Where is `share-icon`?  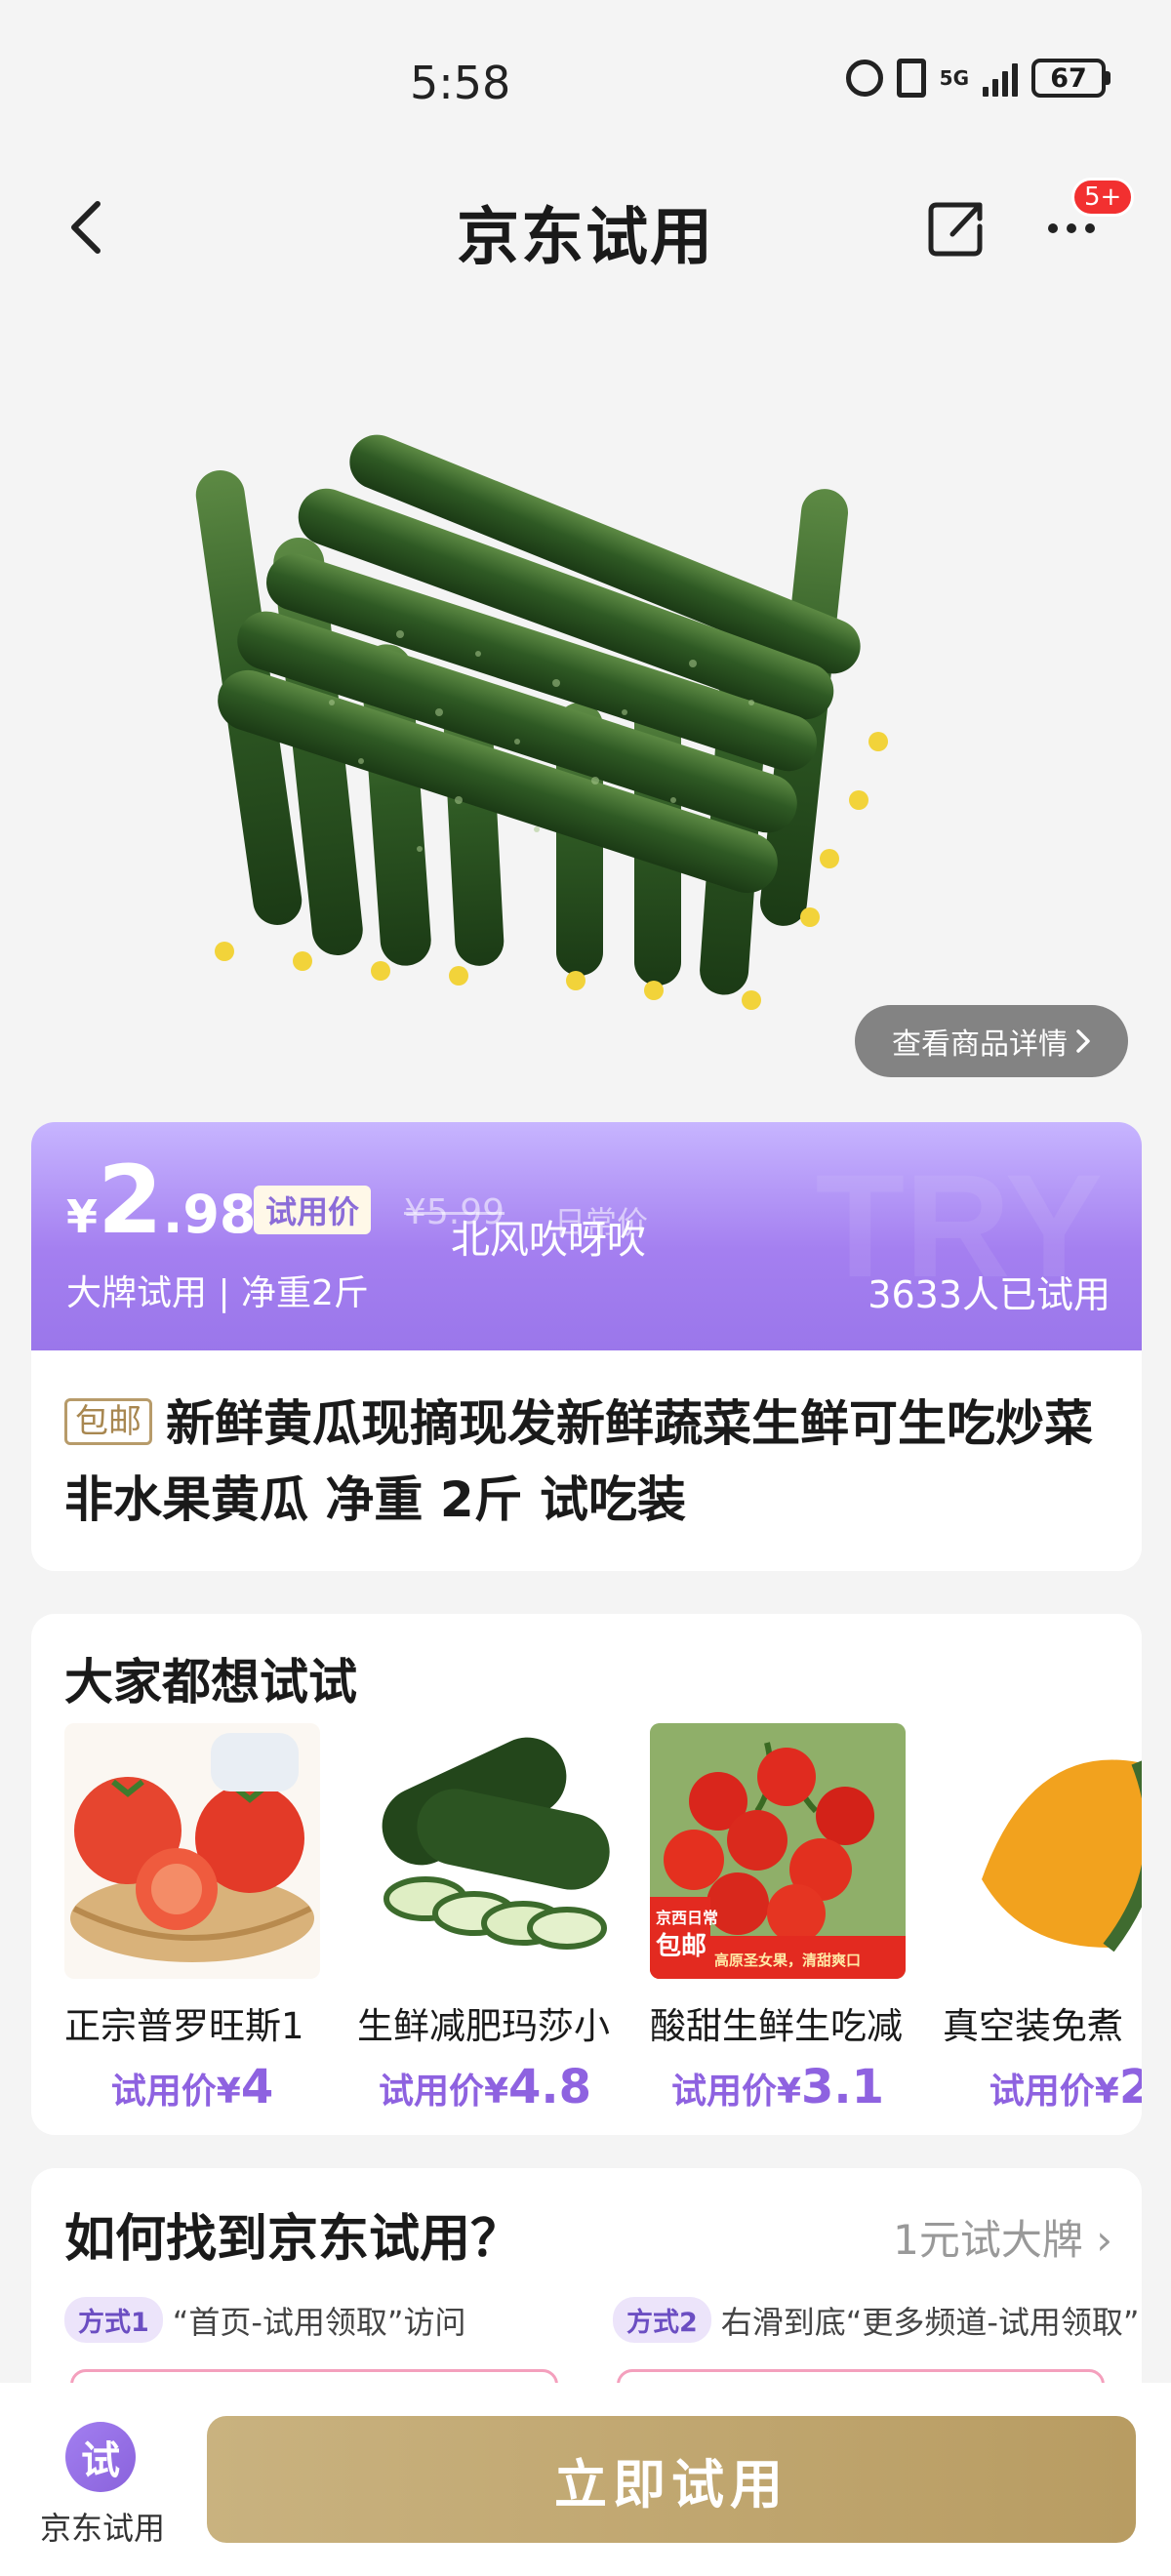 share-icon is located at coordinates (955, 229).